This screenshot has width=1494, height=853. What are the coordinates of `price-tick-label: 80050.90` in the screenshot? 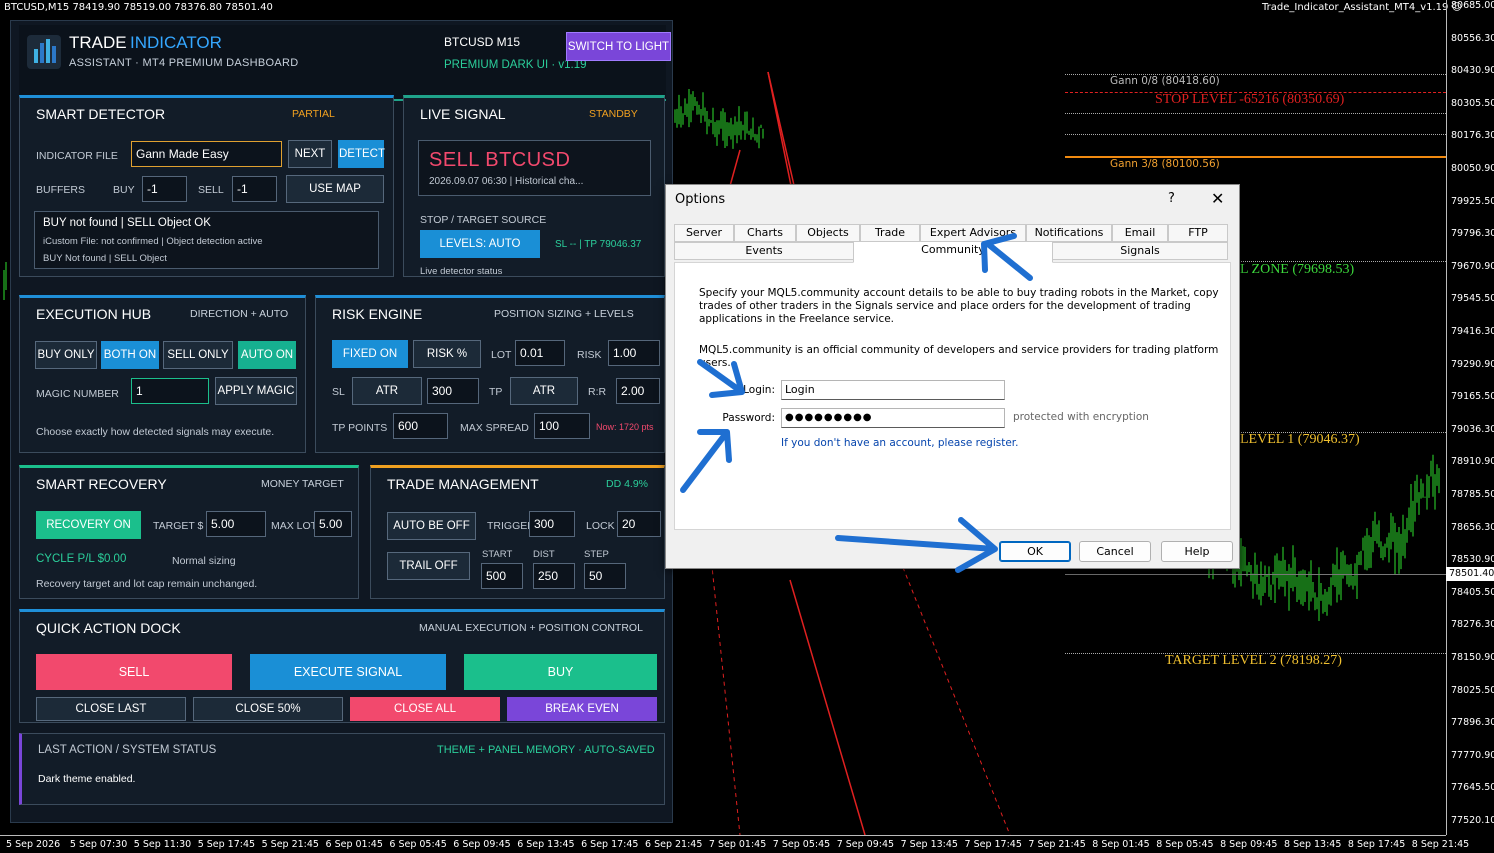 It's located at (1472, 168).